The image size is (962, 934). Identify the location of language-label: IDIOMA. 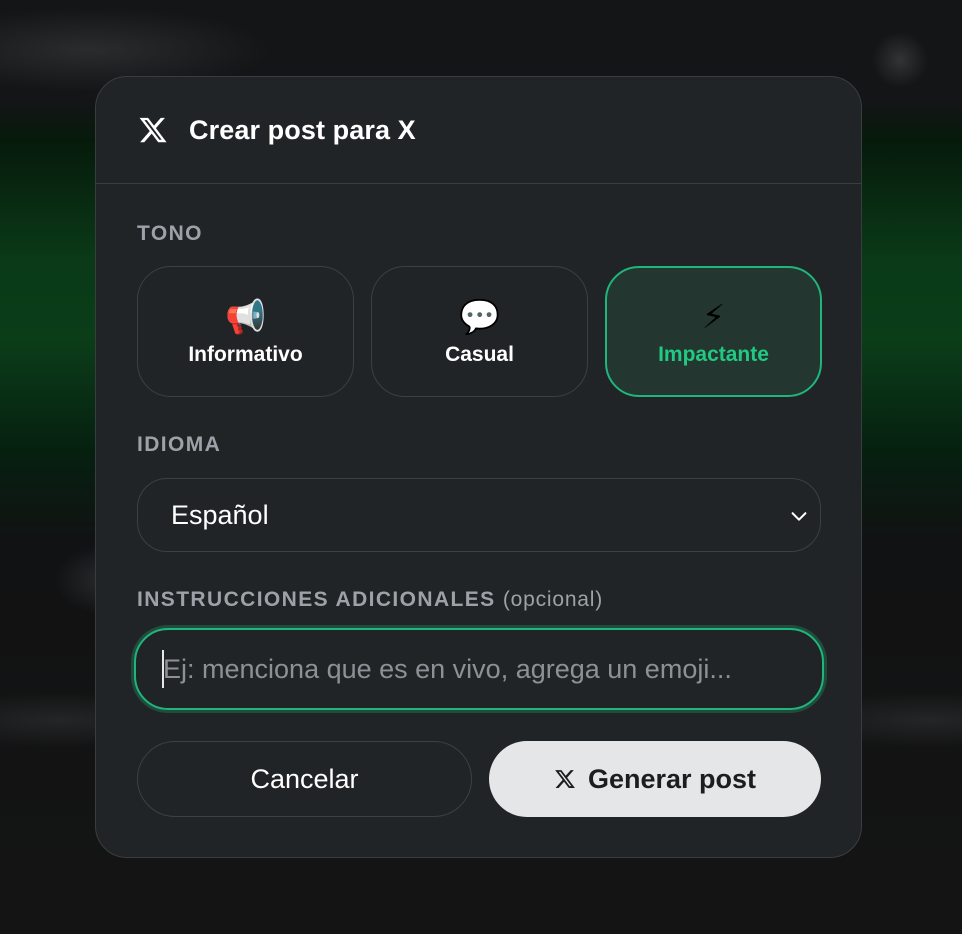
(179, 444).